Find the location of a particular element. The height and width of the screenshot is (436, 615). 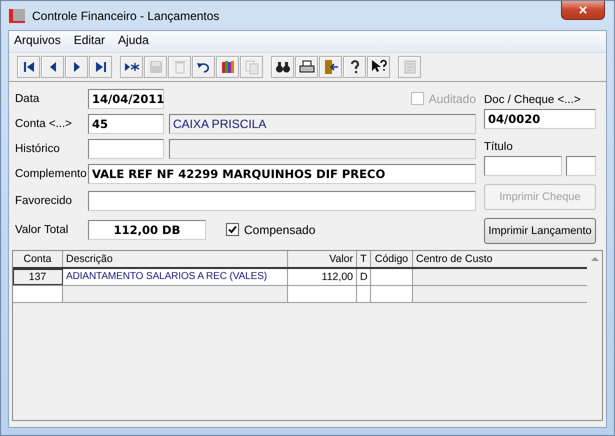

toolbar-whatsthis-button is located at coordinates (378, 67).